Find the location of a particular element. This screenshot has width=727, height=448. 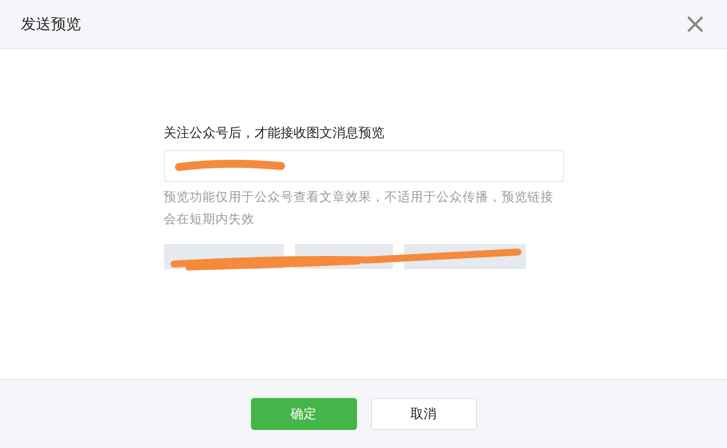

confirm-button: 确定 is located at coordinates (303, 414).